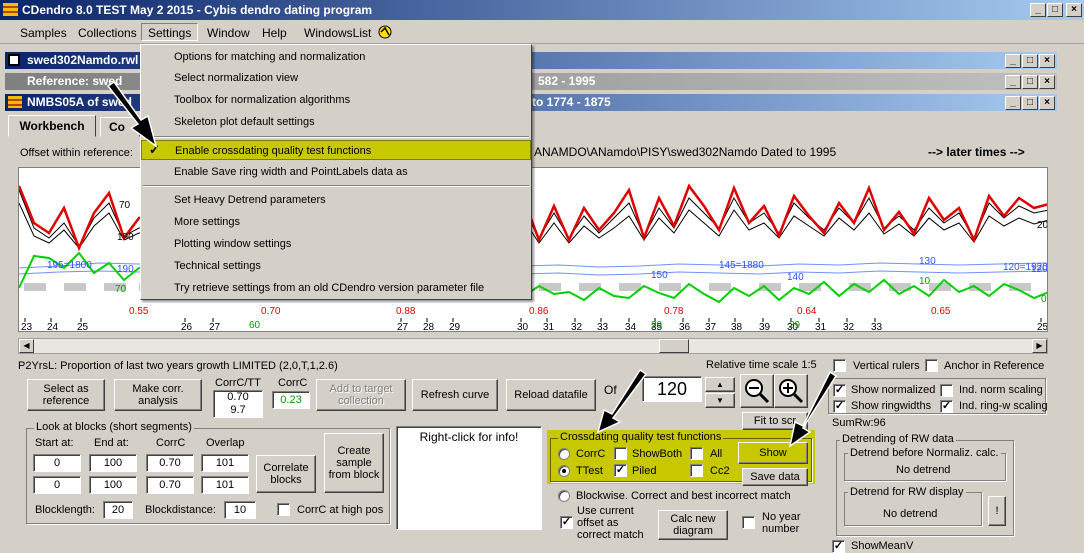  What do you see at coordinates (66, 395) in the screenshot?
I see `select-as-reference-button: Select as reference` at bounding box center [66, 395].